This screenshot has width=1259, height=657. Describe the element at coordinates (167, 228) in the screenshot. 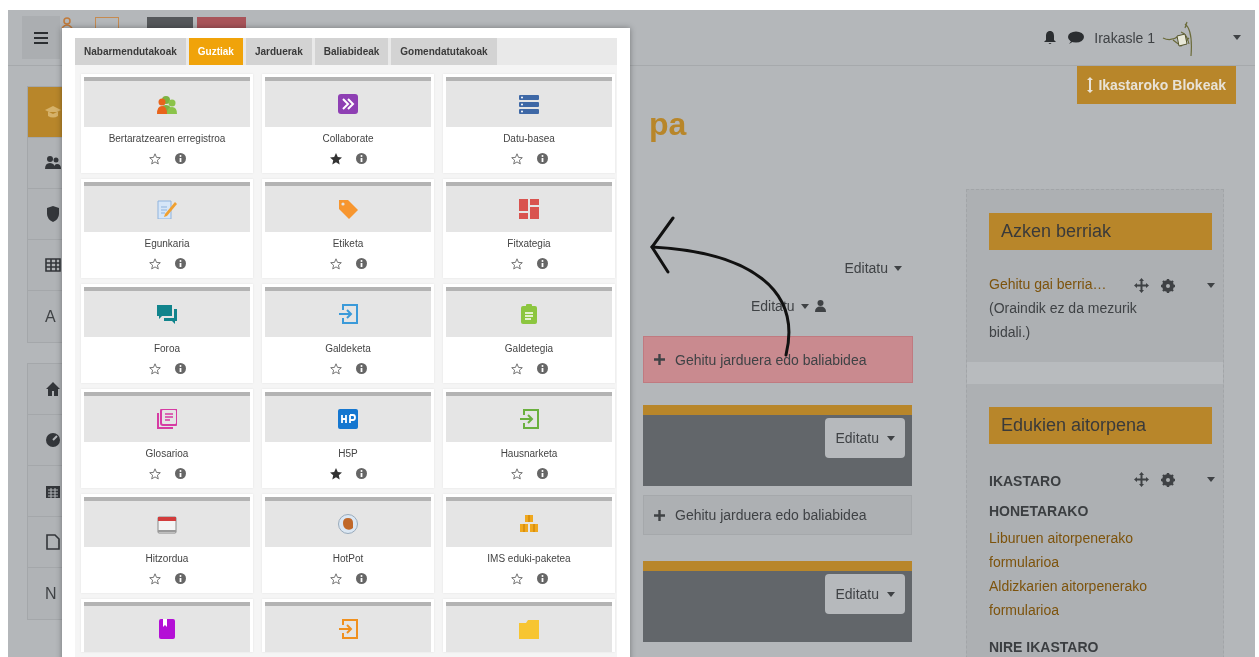

I see `activity-card: Egunkaria` at that location.